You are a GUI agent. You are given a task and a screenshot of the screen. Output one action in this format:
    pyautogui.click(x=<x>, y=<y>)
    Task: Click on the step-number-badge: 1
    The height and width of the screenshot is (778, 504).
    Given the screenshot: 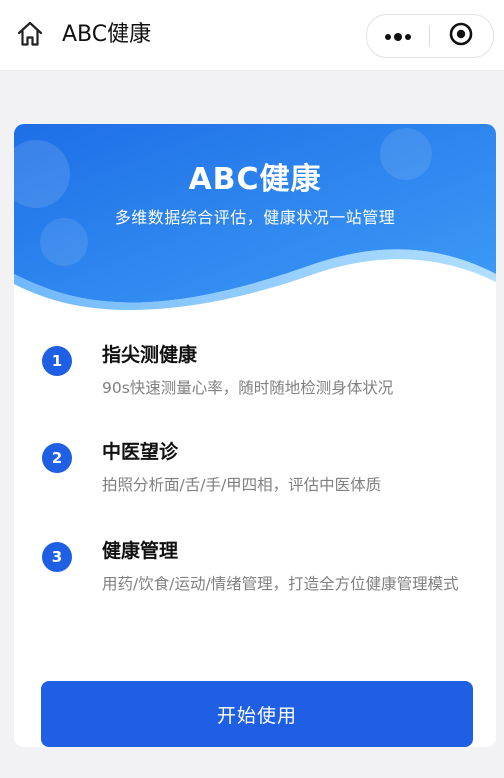 What is the action you would take?
    pyautogui.click(x=57, y=361)
    